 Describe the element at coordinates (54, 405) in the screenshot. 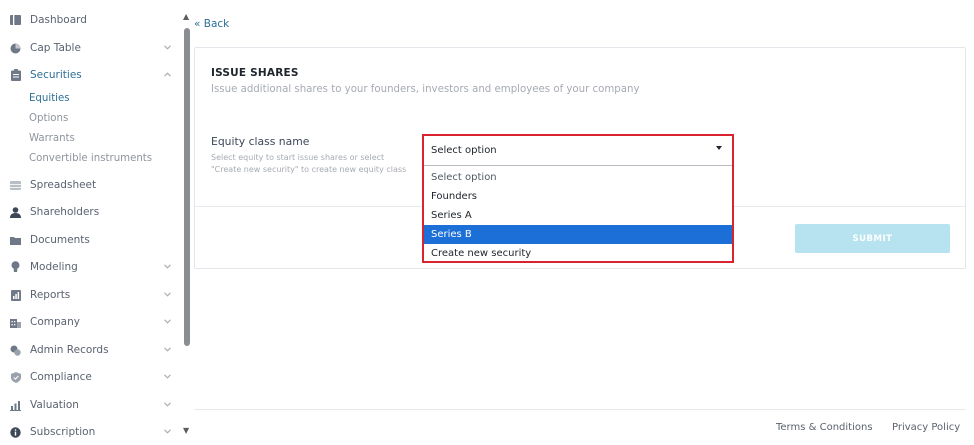

I see `sidebar-item-label: Valuation` at that location.